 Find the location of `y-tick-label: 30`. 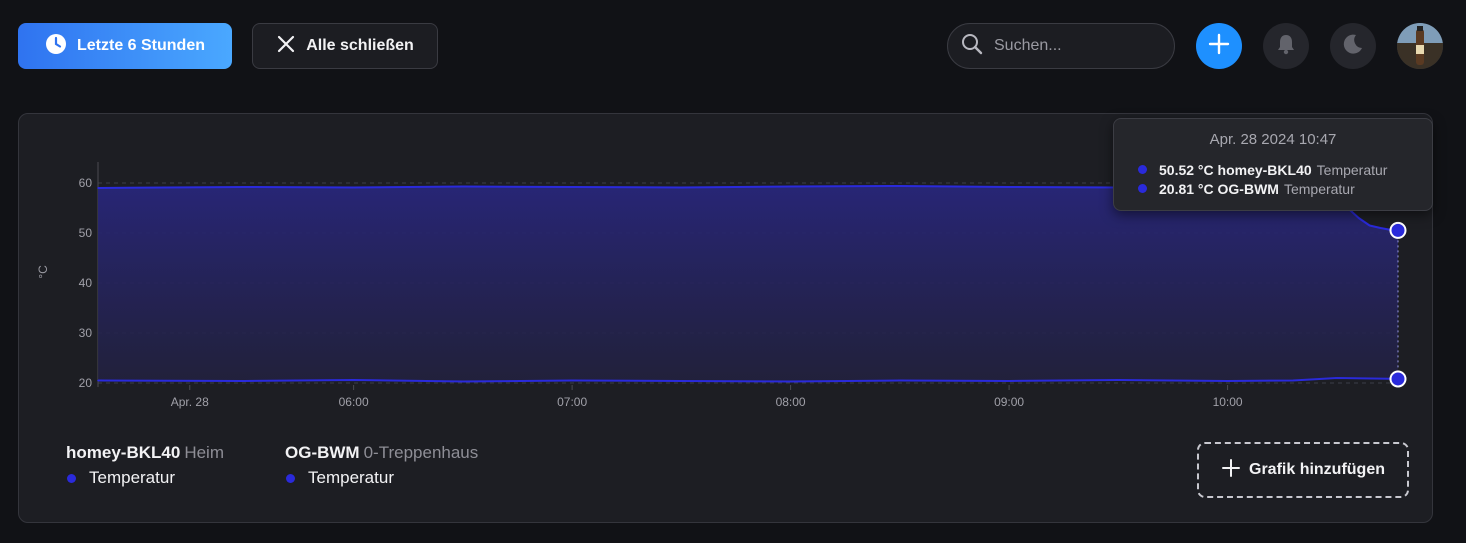

y-tick-label: 30 is located at coordinates (86, 333).